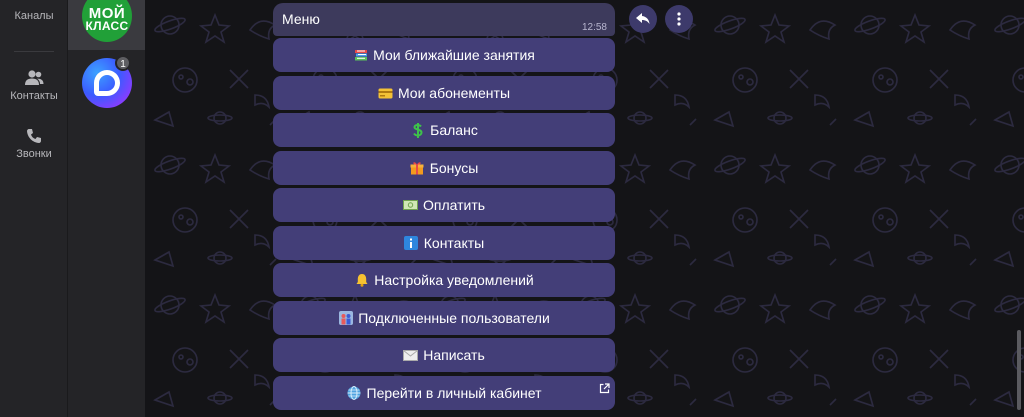  What do you see at coordinates (411, 243) in the screenshot?
I see `info-icon` at bounding box center [411, 243].